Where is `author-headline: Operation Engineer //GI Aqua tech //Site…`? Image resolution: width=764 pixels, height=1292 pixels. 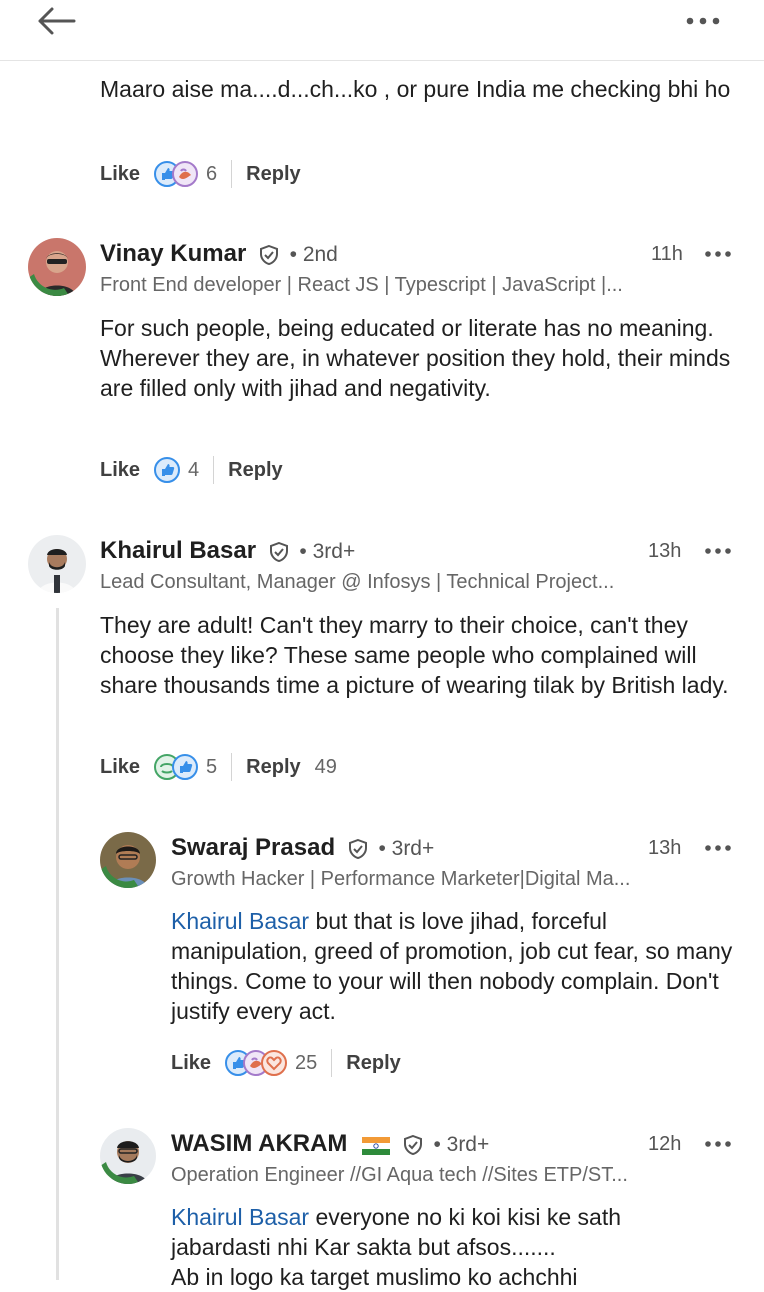 author-headline: Operation Engineer //GI Aqua tech //Site… is located at coordinates (399, 1175).